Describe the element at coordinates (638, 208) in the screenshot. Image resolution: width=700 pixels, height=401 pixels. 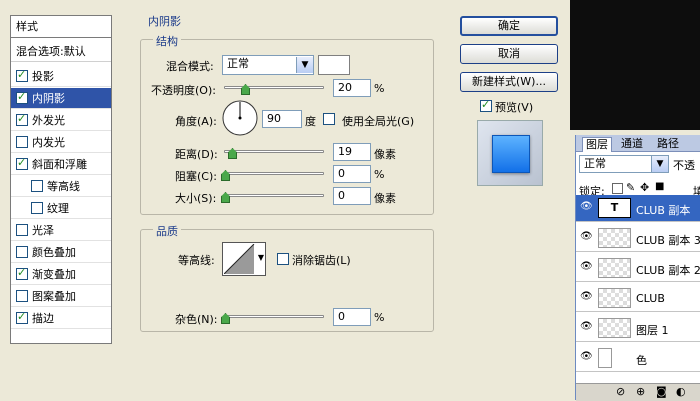
I see `layer-row: 👁 T CLUB 副本` at that location.